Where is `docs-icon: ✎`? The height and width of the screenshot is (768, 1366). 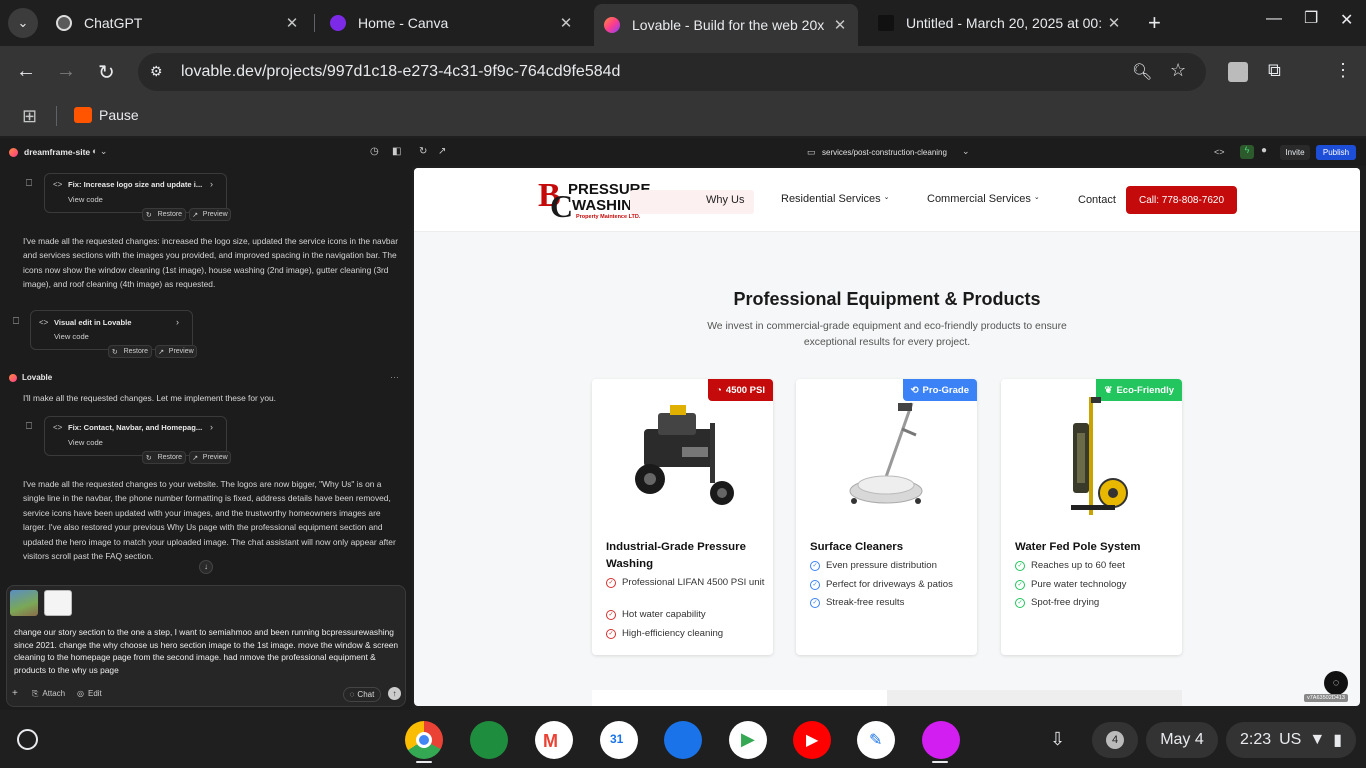 docs-icon: ✎ is located at coordinates (876, 740).